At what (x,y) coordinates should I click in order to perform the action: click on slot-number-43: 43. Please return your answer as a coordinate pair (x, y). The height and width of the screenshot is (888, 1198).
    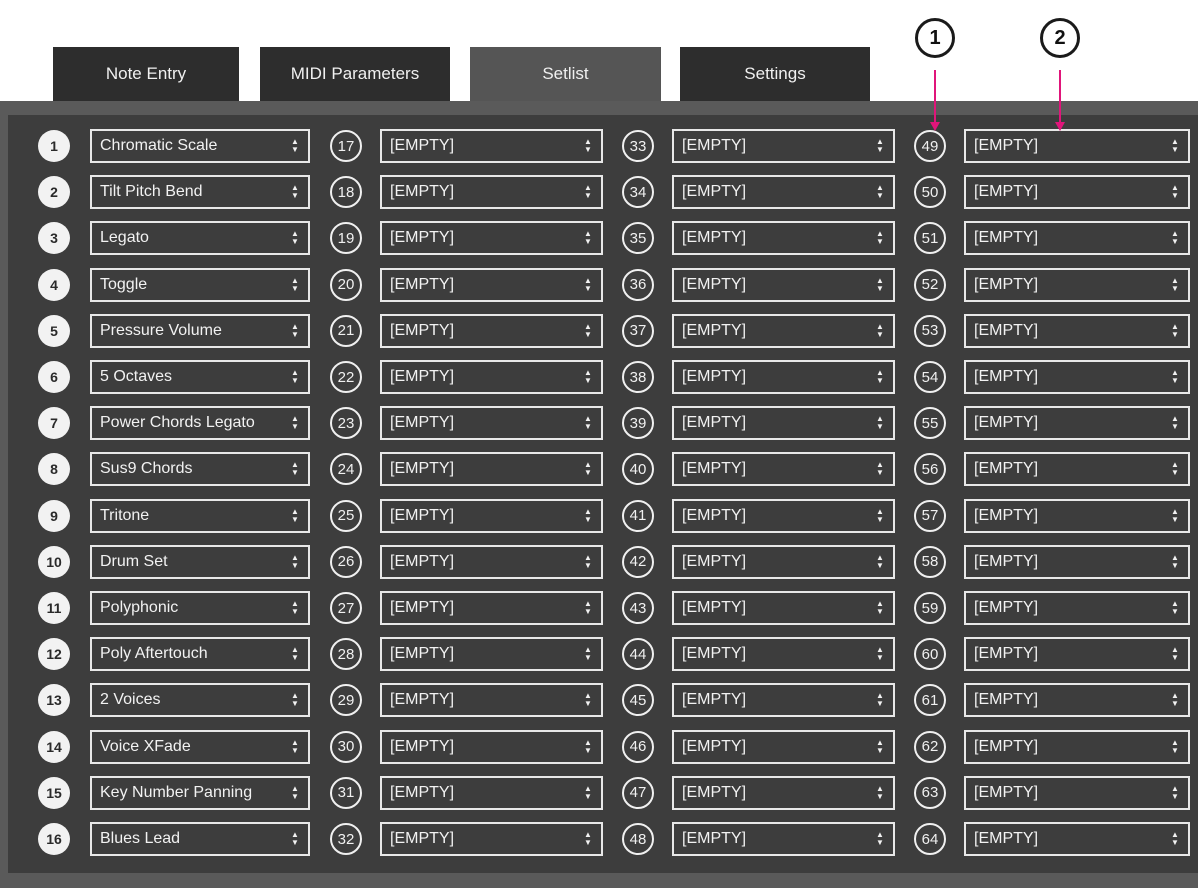
    Looking at the image, I should click on (638, 608).